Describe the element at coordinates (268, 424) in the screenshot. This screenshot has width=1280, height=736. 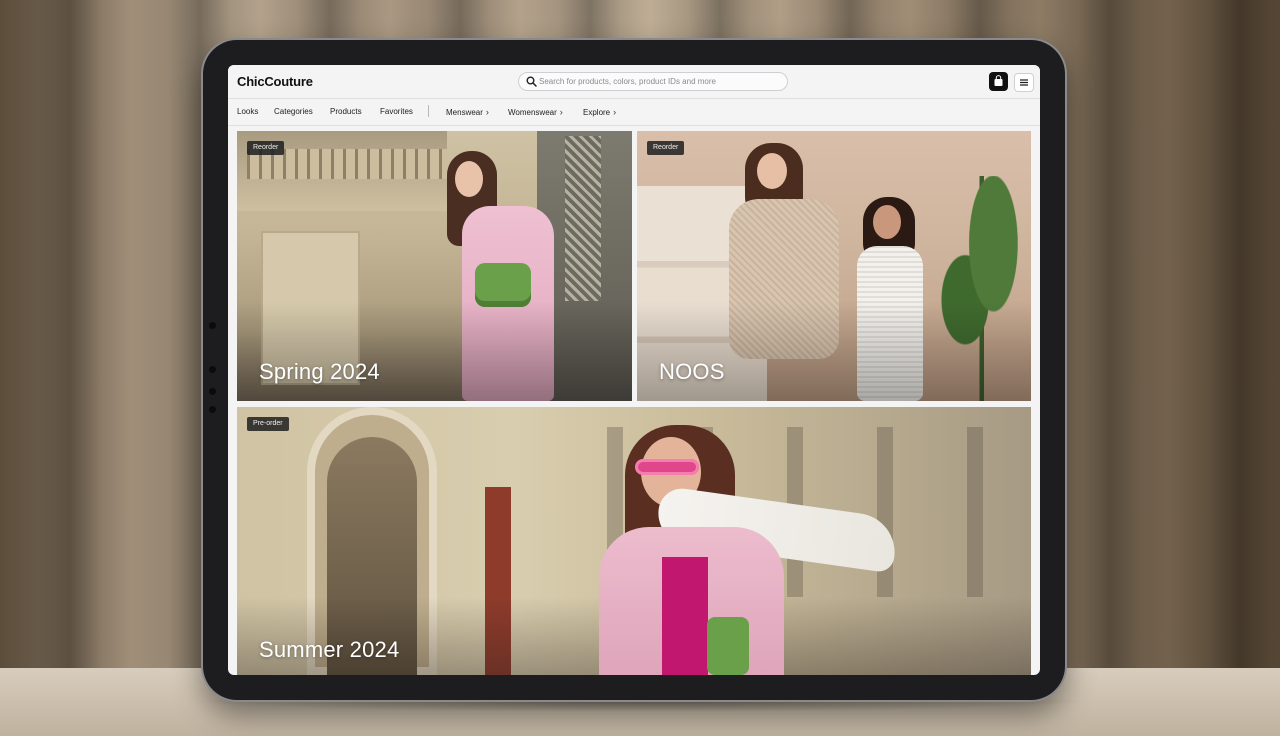
I see `collection-badge: Pre-order` at that location.